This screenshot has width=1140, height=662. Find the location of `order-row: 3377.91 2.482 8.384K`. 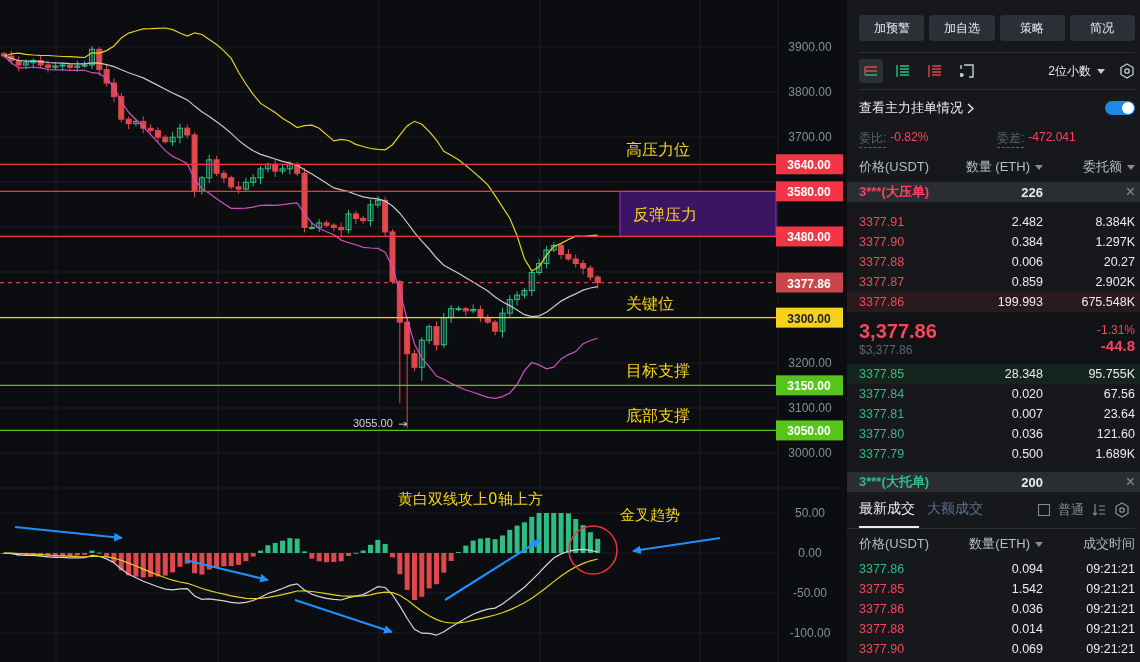

order-row: 3377.91 2.482 8.384K is located at coordinates (993, 222).